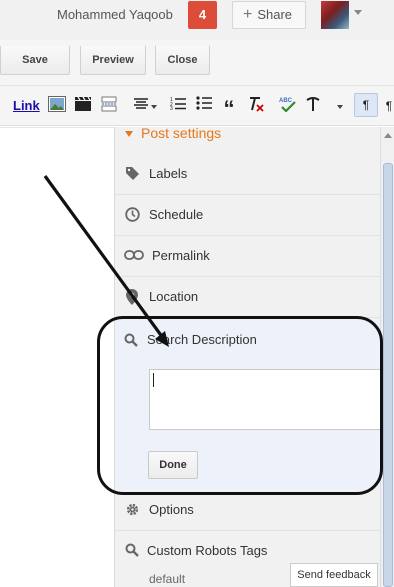 The width and height of the screenshot is (394, 587). Describe the element at coordinates (313, 106) in the screenshot. I see `input-tools-icon` at that location.